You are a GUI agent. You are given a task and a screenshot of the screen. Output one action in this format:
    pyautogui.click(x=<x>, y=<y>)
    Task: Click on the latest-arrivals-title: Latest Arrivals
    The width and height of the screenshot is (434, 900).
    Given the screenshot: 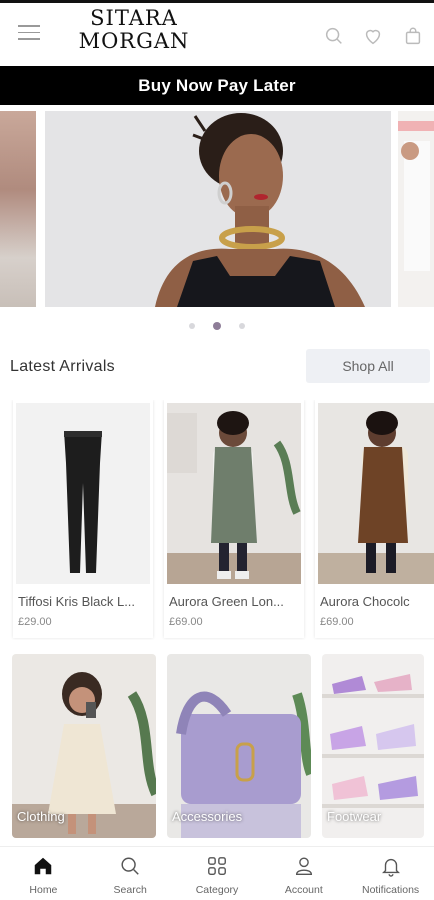 What is the action you would take?
    pyautogui.click(x=62, y=366)
    